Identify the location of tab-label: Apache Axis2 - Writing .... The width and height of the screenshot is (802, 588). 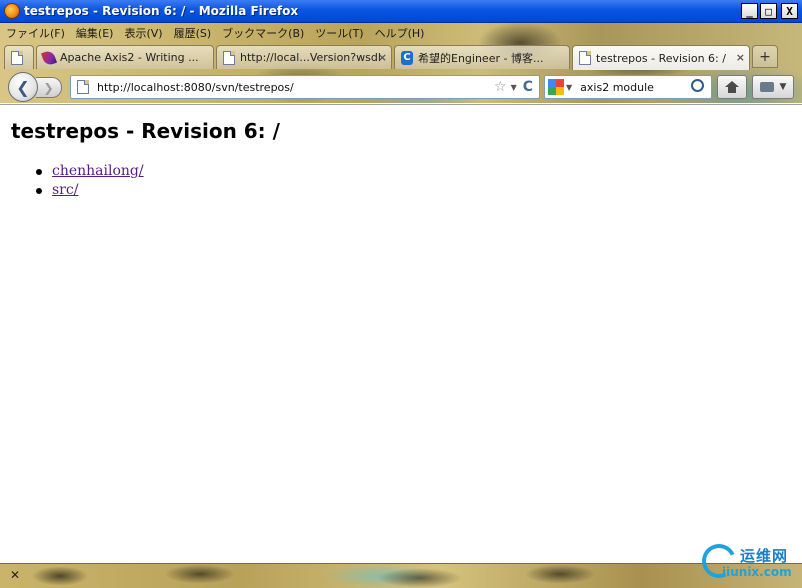
(129, 57).